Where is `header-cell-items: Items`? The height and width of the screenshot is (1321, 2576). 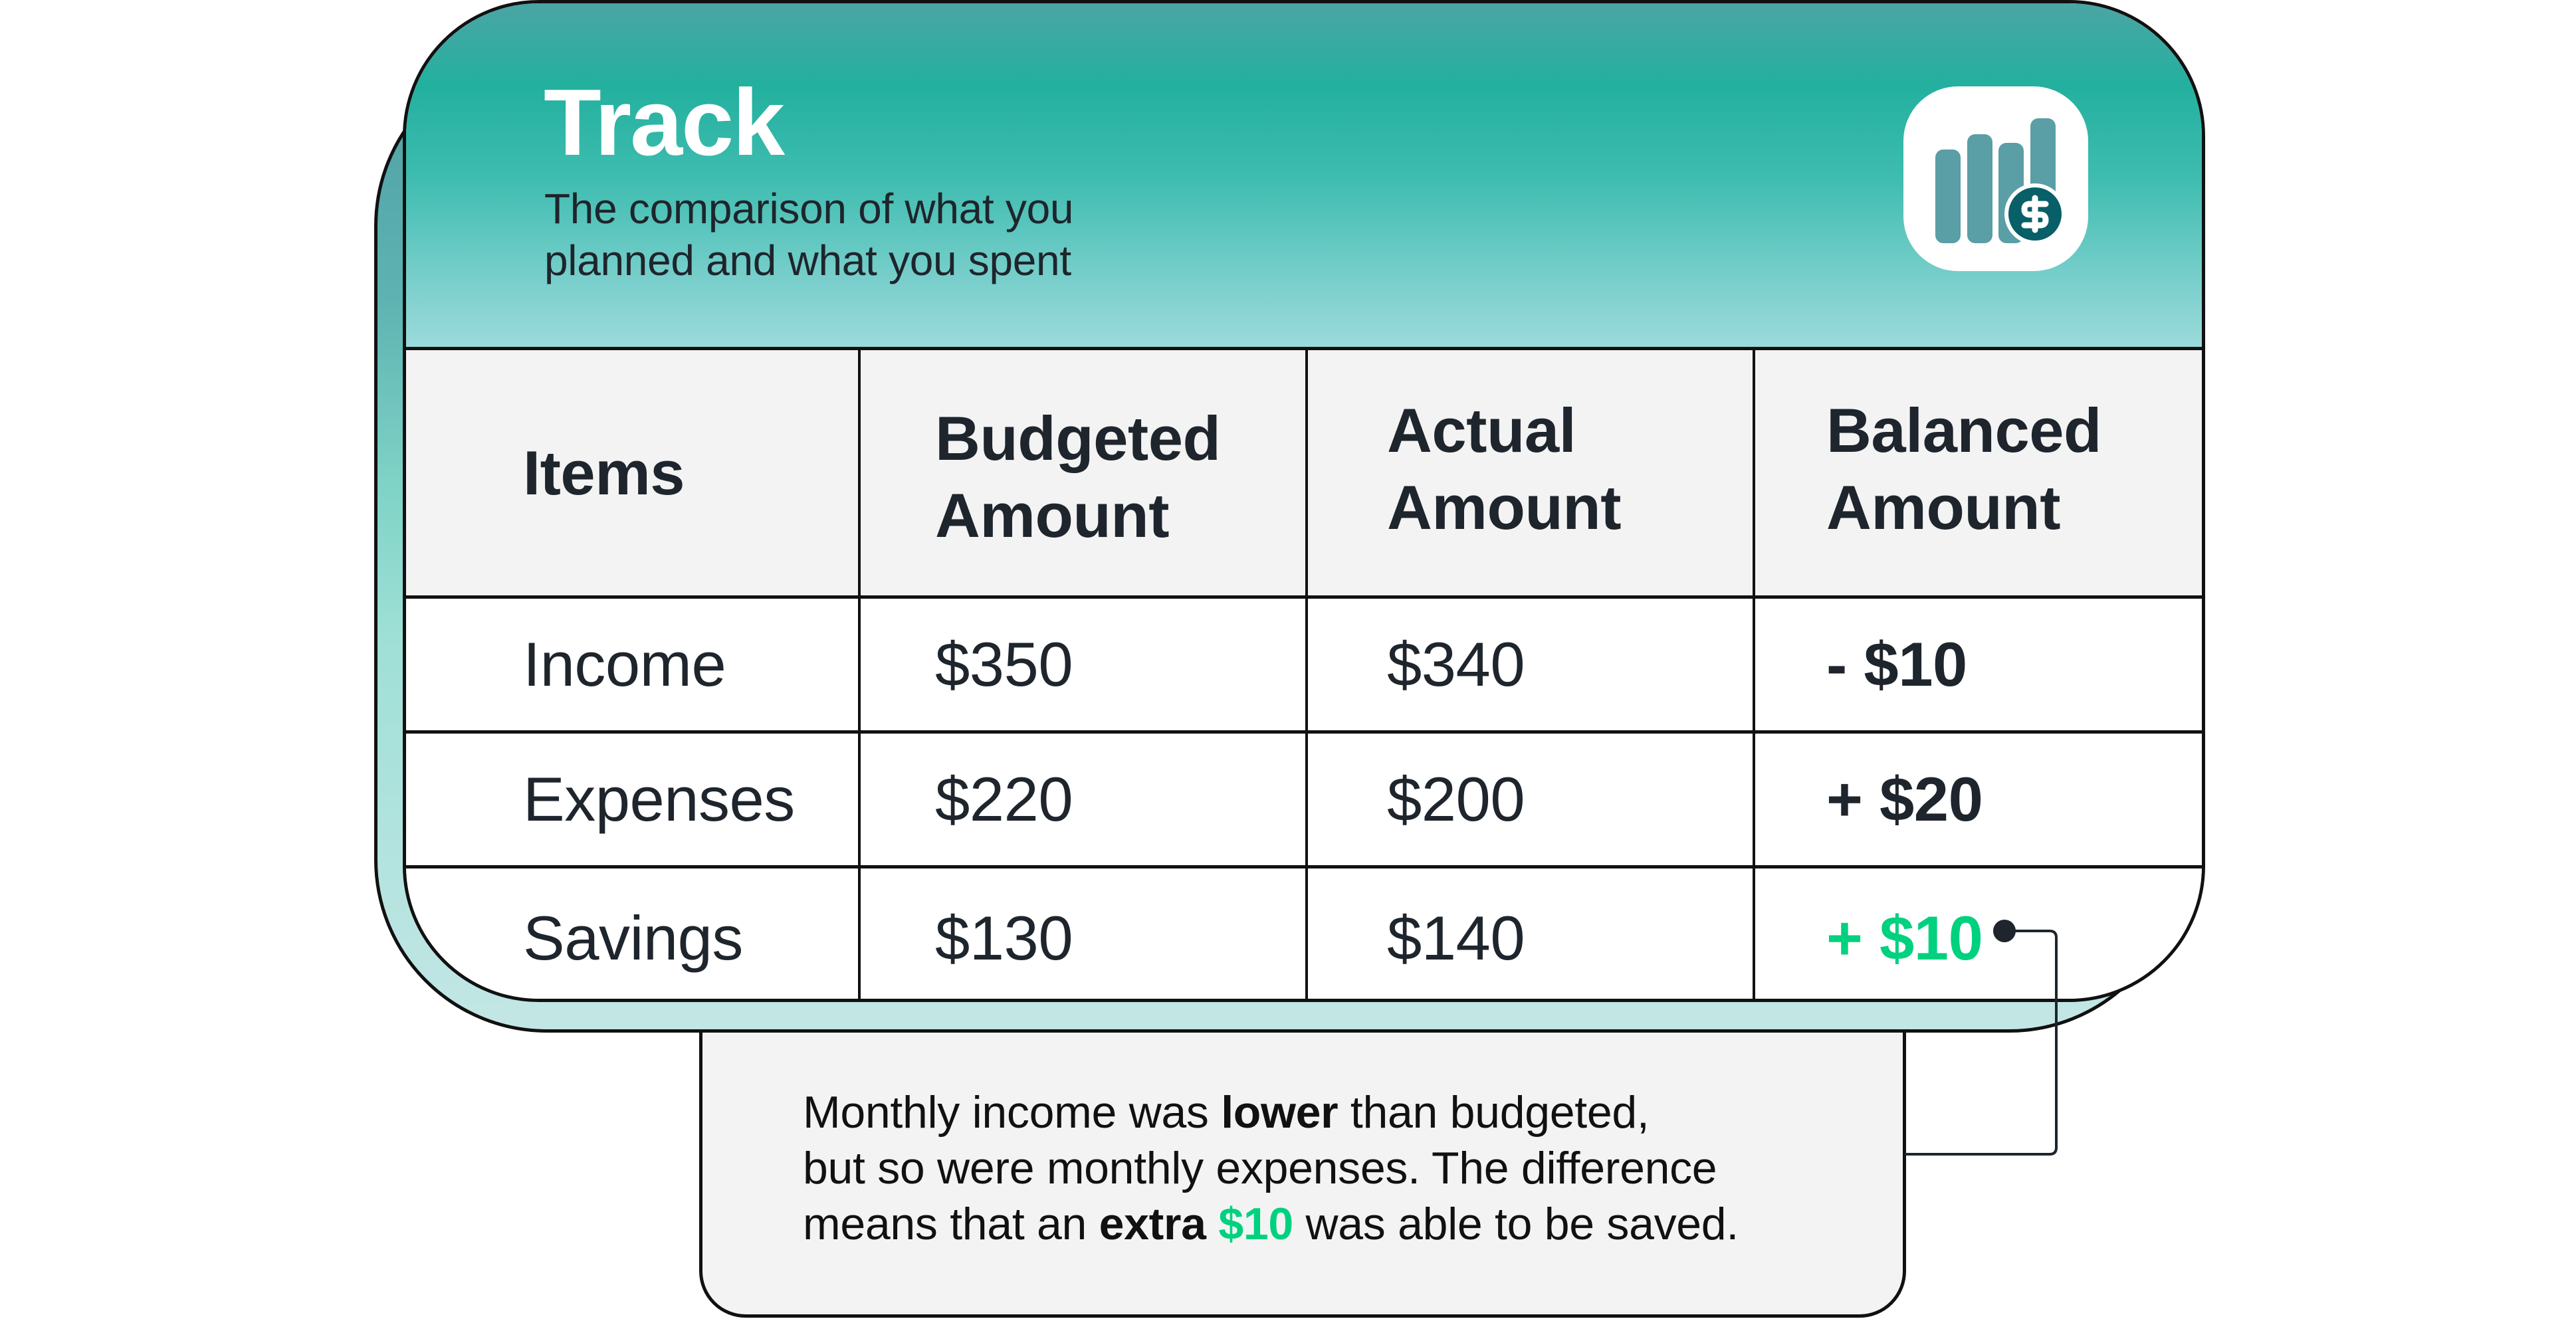
header-cell-items: Items is located at coordinates (633, 473).